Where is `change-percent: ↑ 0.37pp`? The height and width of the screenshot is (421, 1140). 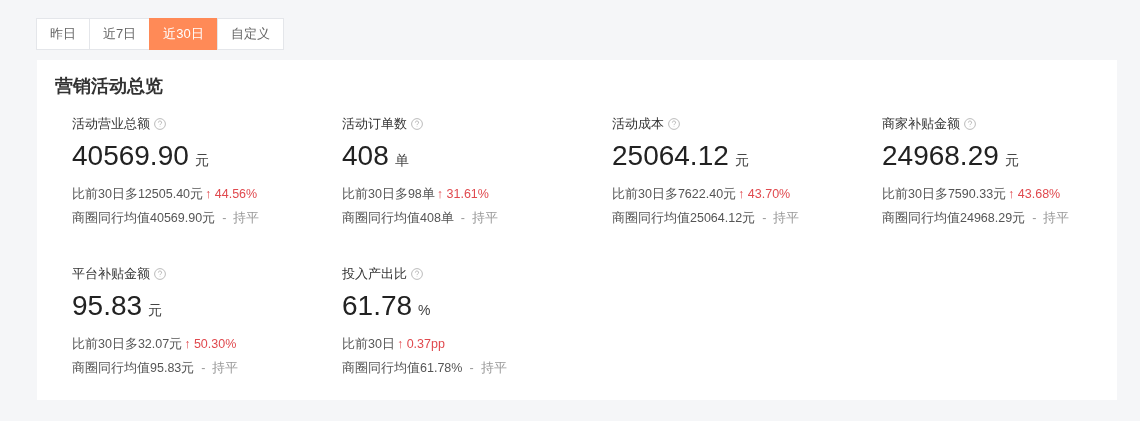
change-percent: ↑ 0.37pp is located at coordinates (420, 344).